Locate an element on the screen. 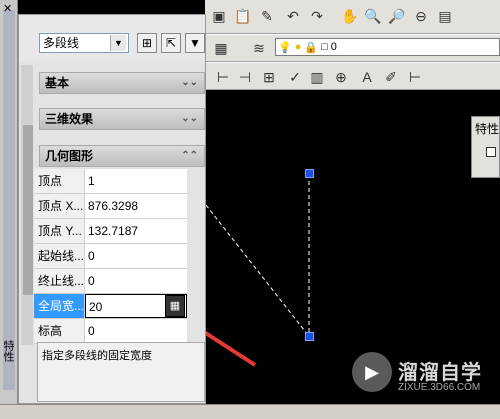 The image size is (500, 419). toggle-pickadd-icon: ⊞ is located at coordinates (147, 43).